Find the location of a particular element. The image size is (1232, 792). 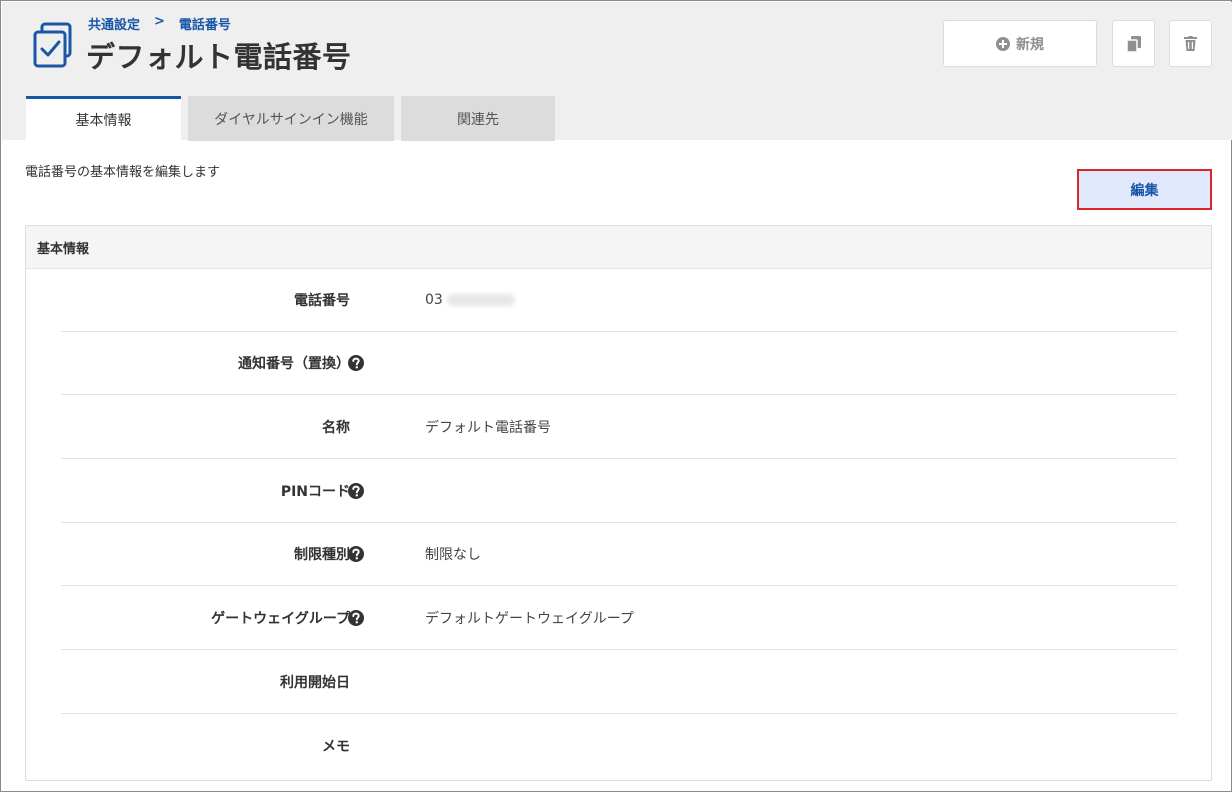

field-row-notify-number: 通知番号（置換） is located at coordinates (619, 363).